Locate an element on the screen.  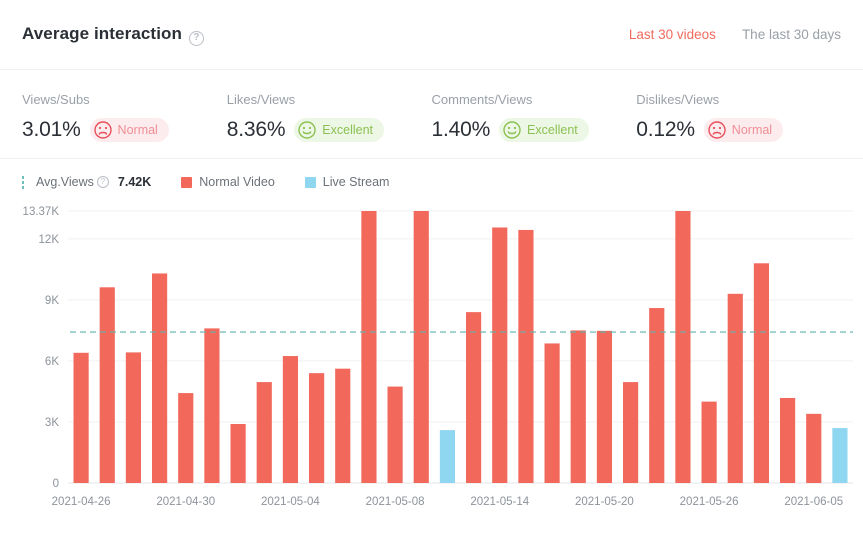
x-axis-tick-label: 2021-05-26 is located at coordinates (709, 502).